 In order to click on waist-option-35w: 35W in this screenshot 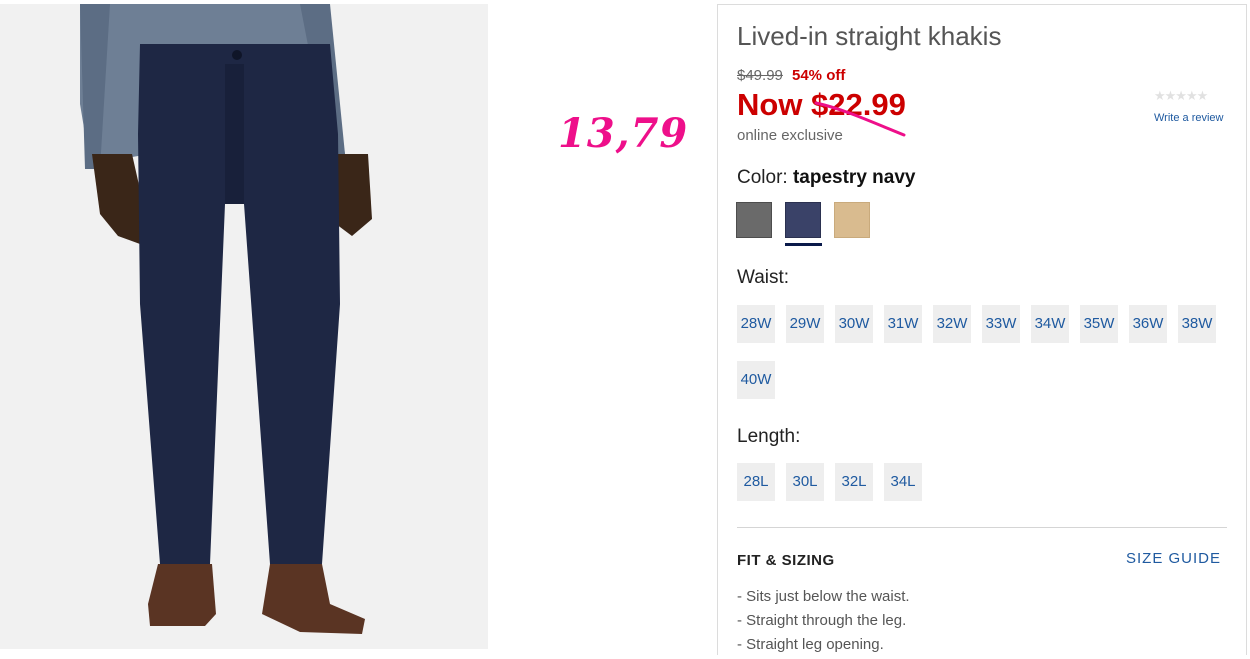, I will do `click(1099, 324)`.